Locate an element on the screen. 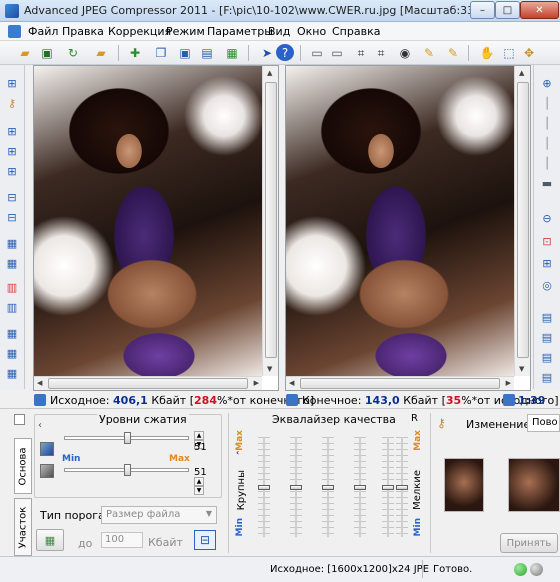 This screenshot has height=582, width=560. key-icon: ⚷ is located at coordinates (12, 103).